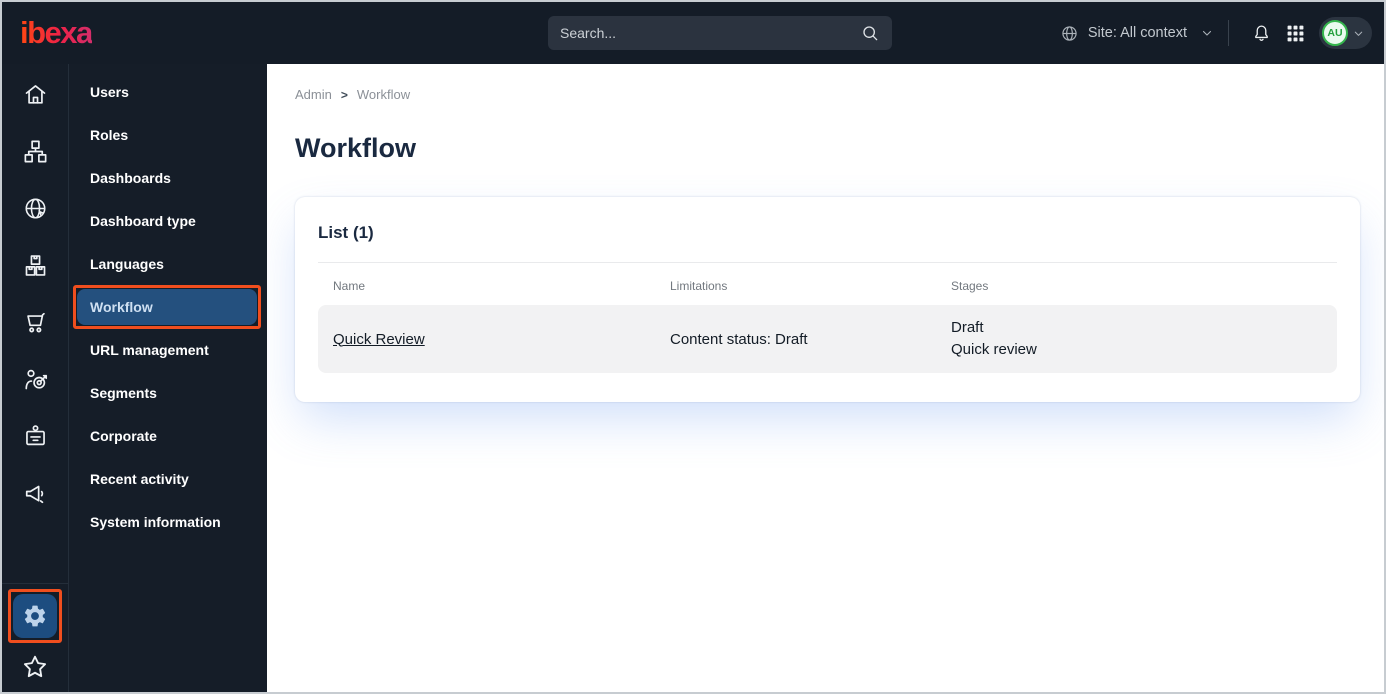 Image resolution: width=1386 pixels, height=694 pixels. I want to click on site-globe-icon, so click(35, 208).